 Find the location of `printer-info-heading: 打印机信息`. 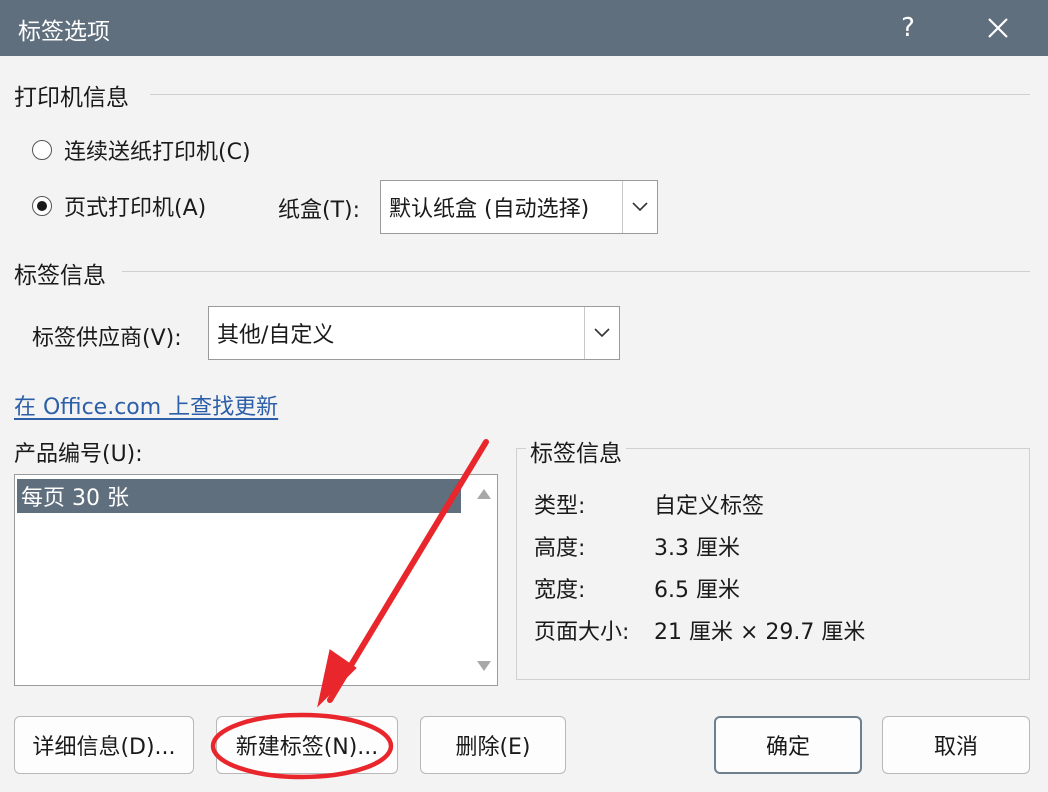

printer-info-heading: 打印机信息 is located at coordinates (71, 98).